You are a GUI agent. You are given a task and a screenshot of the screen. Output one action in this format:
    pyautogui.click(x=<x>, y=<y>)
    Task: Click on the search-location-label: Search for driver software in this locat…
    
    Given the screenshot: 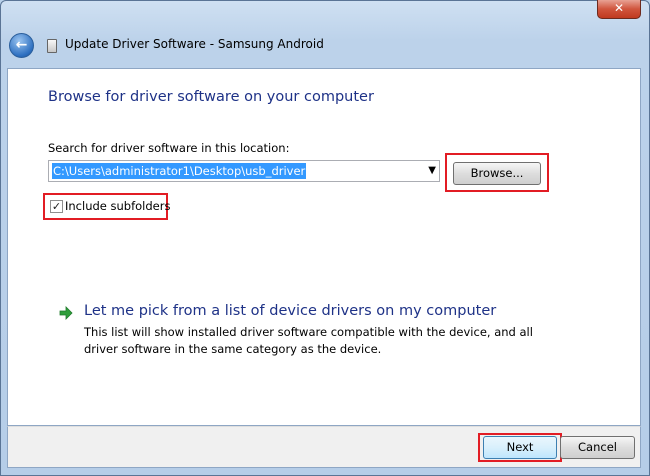 What is the action you would take?
    pyautogui.click(x=169, y=148)
    